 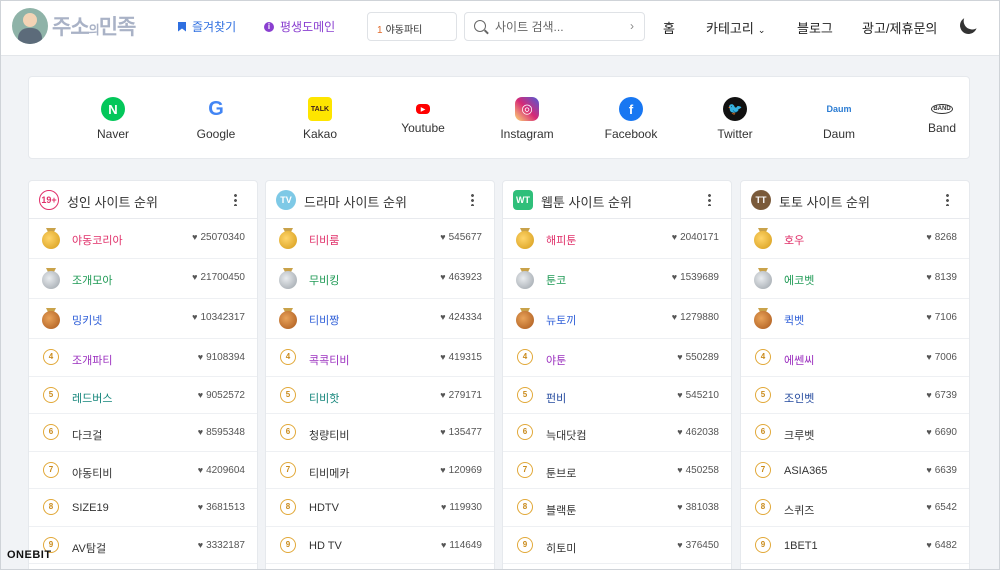 What do you see at coordinates (969, 26) in the screenshot?
I see `dark-mode-moon-icon` at bounding box center [969, 26].